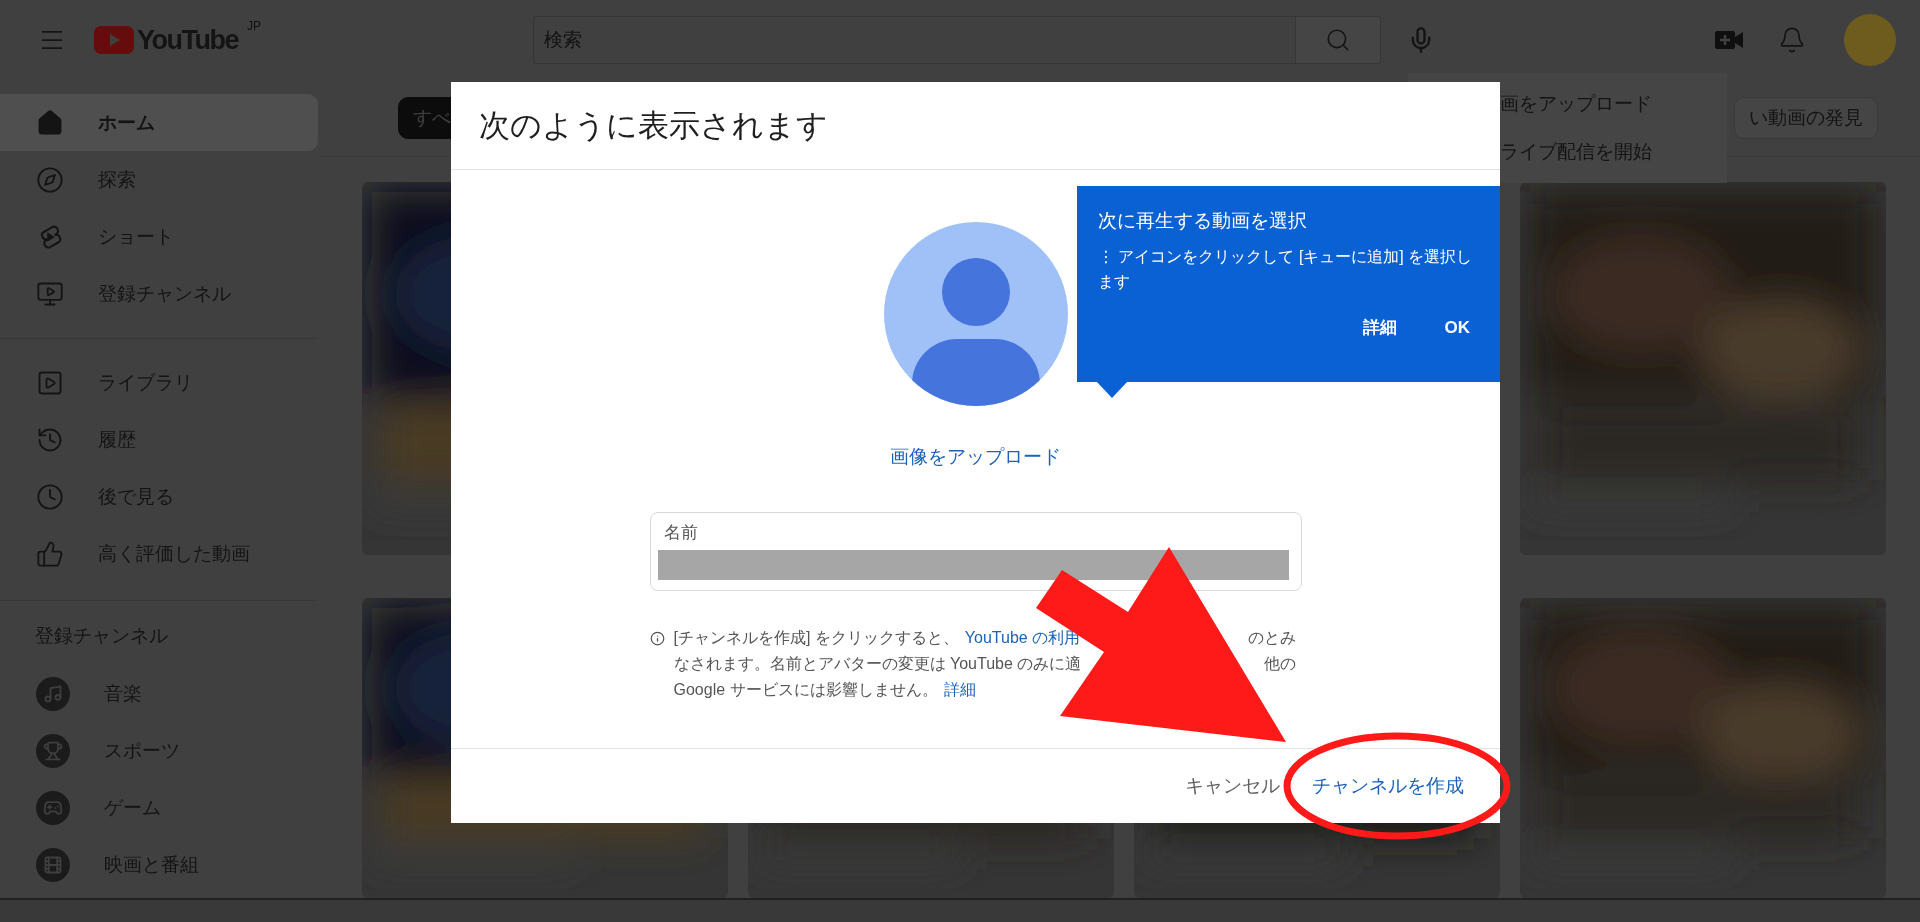  I want to click on music-note-icon, so click(53, 693).